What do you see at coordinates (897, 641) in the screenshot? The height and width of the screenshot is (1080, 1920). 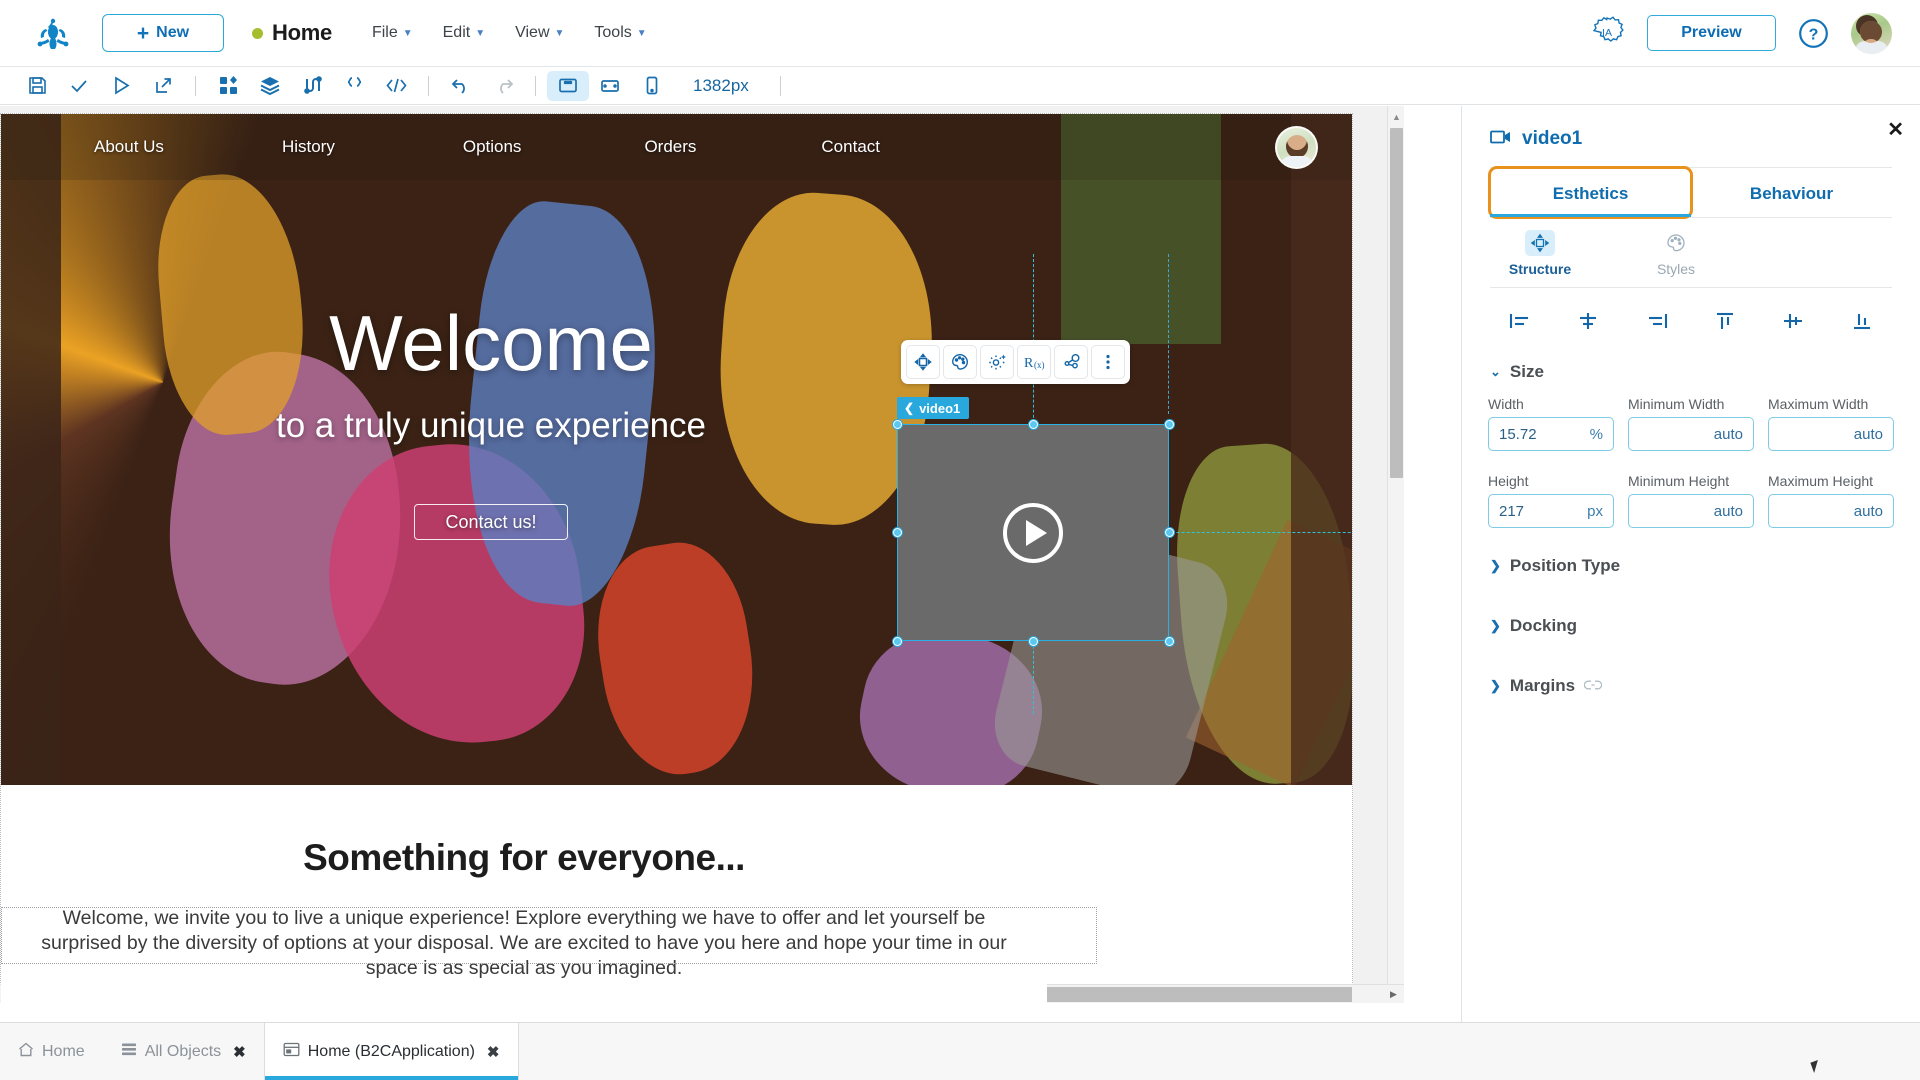 I see `resize-handle-bottom-left` at bounding box center [897, 641].